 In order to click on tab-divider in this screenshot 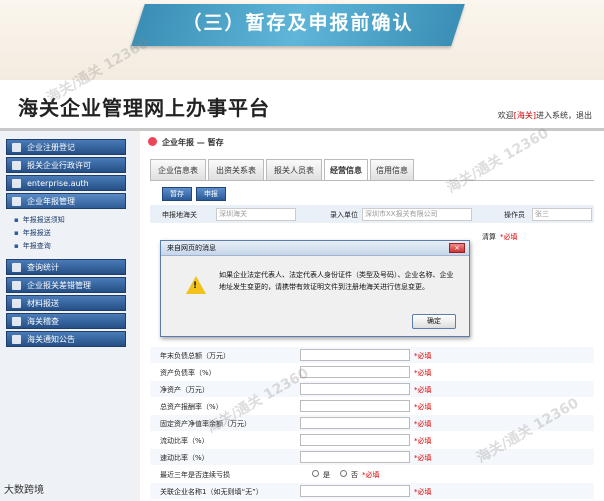, I will do `click(372, 180)`.